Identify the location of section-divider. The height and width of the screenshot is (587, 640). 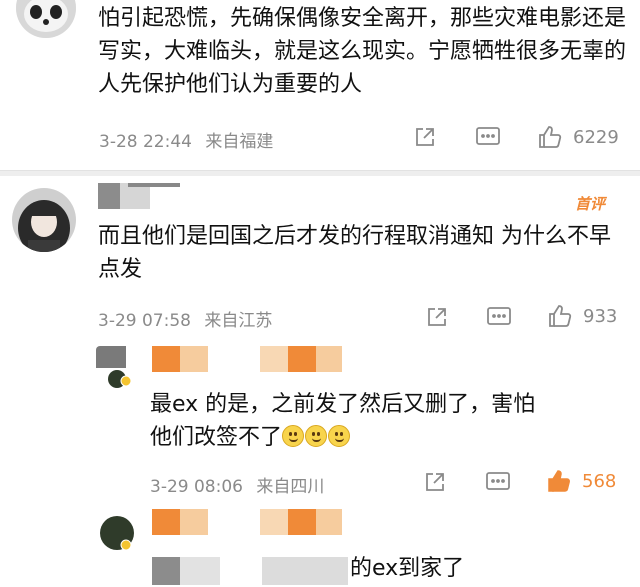
(320, 173).